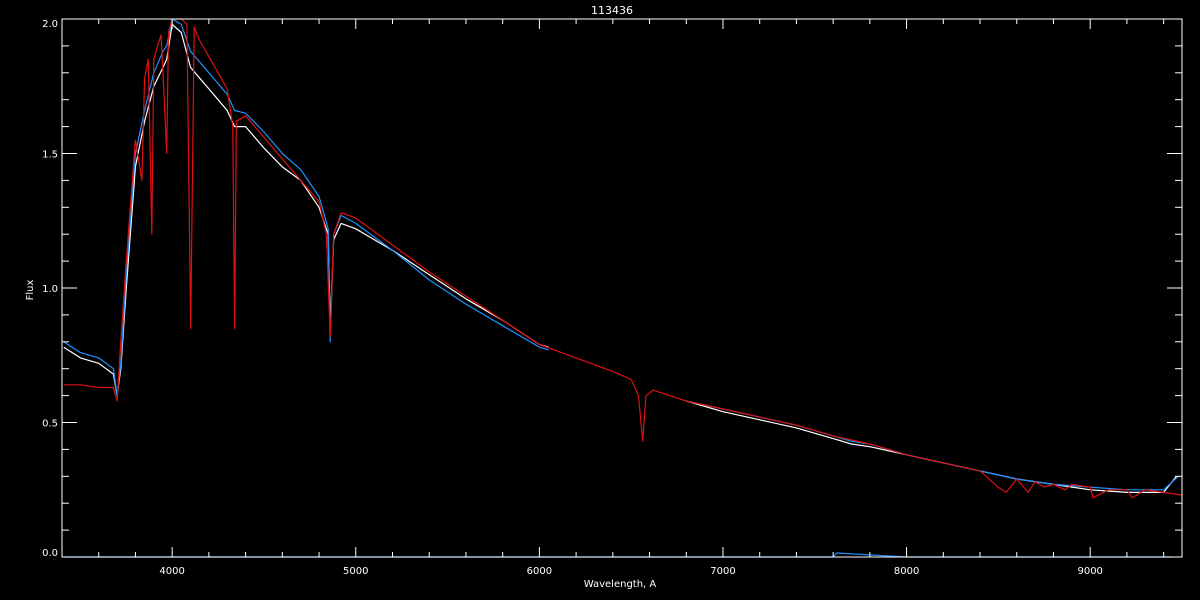 Image resolution: width=1200 pixels, height=600 pixels. Describe the element at coordinates (1089, 571) in the screenshot. I see `x-tick-label: 9000` at that location.